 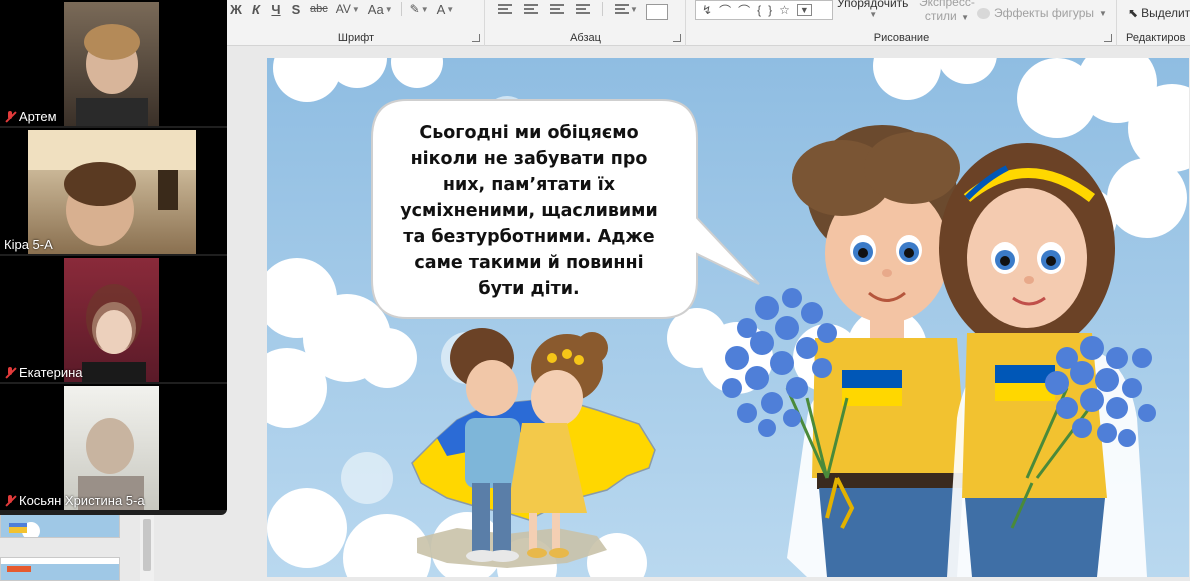 I want to click on shape-effects-icon, so click(x=983, y=13).